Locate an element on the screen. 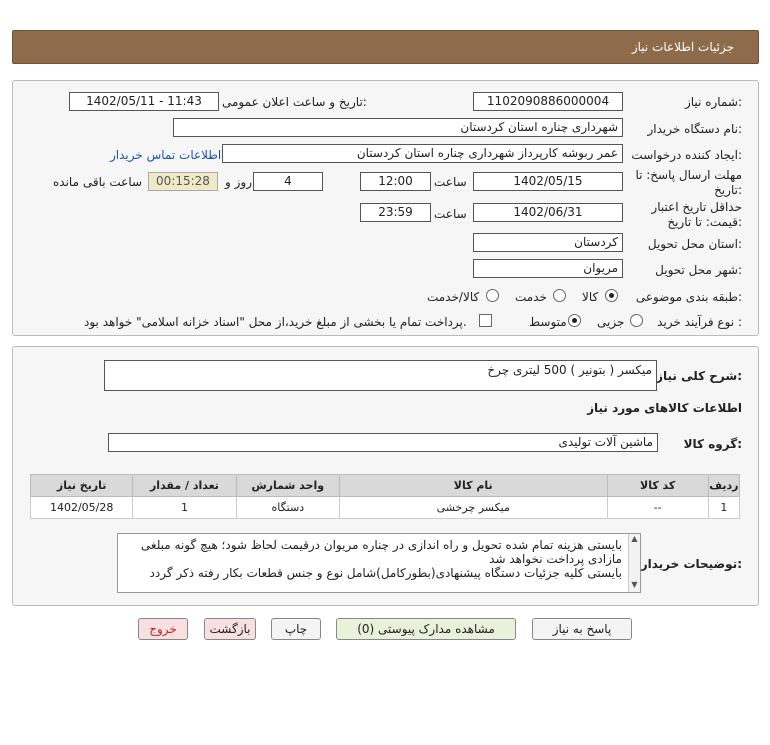 The image size is (770, 745). category-goods-service-radio is located at coordinates (492, 295).